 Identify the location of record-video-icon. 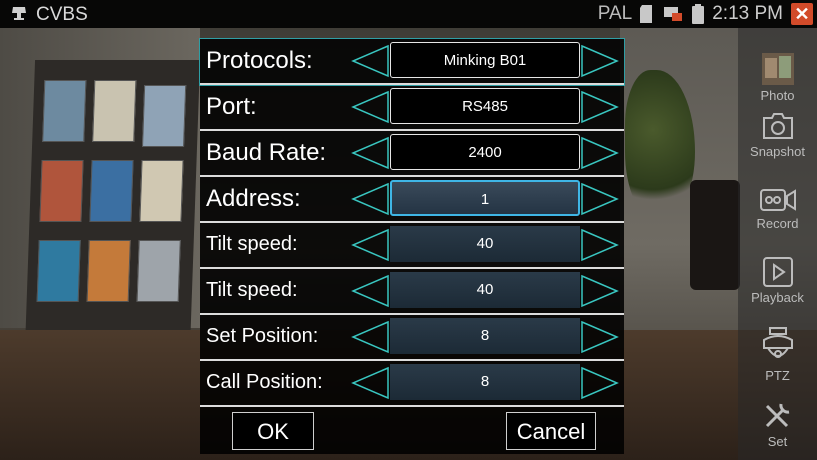
(777, 200).